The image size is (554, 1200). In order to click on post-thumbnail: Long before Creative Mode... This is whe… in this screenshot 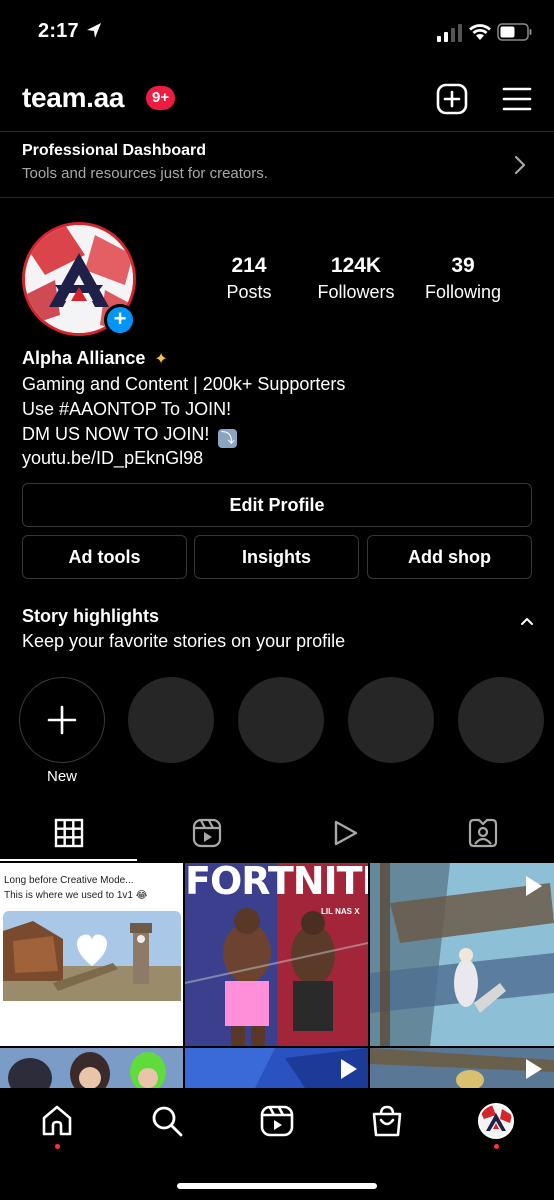, I will do `click(91, 954)`.